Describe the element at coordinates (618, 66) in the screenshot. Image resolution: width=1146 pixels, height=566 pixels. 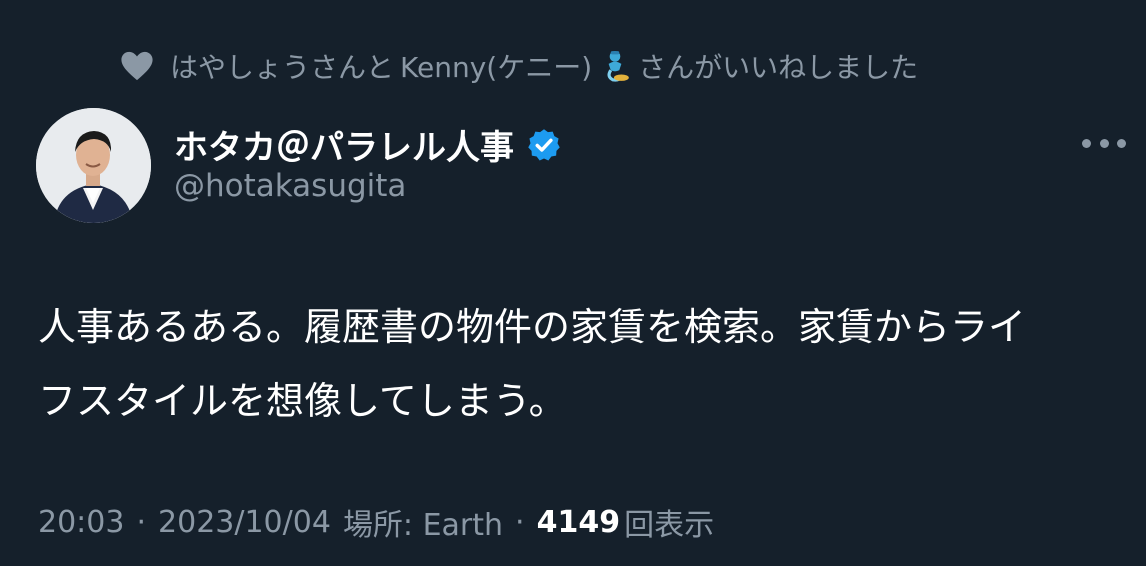
I see `genie-emoji-icon` at that location.